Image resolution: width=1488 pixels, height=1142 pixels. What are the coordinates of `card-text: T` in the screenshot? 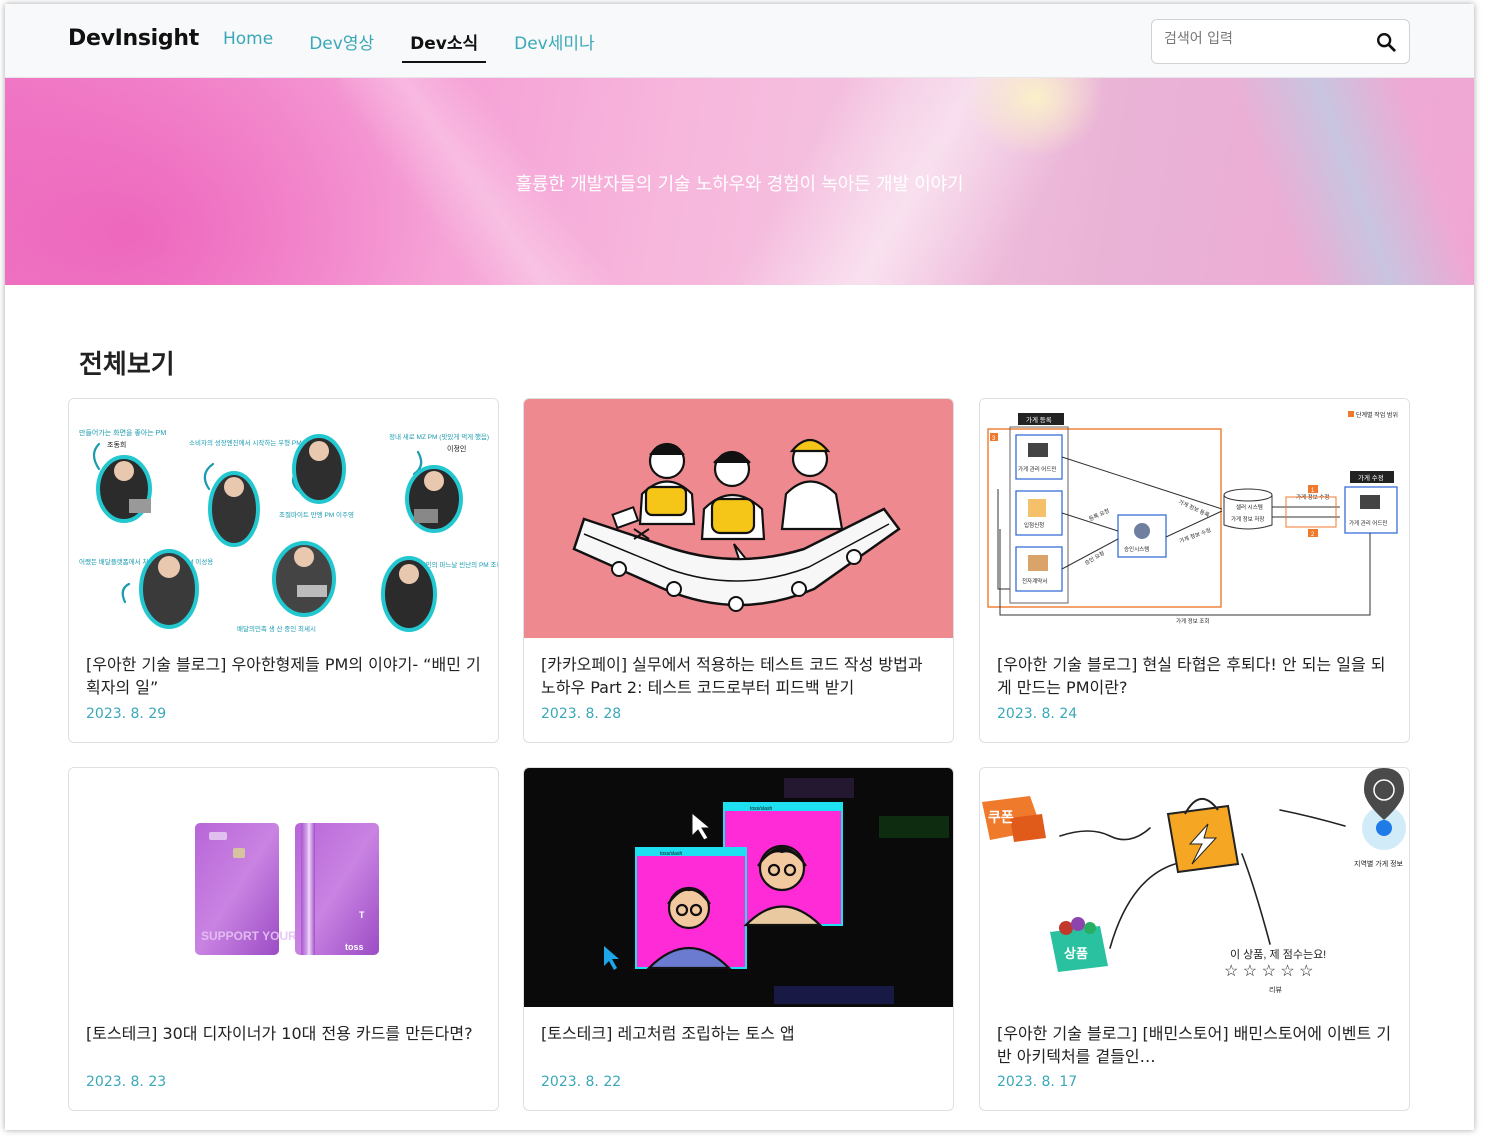 It's located at (362, 915).